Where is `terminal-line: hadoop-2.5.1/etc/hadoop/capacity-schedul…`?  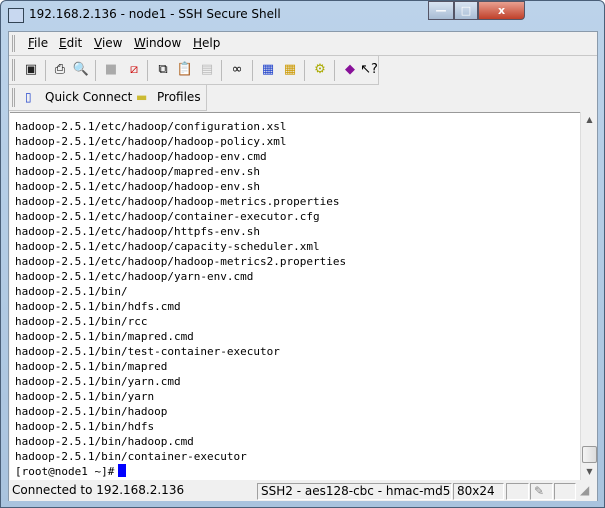 terminal-line: hadoop-2.5.1/etc/hadoop/capacity-schedul… is located at coordinates (167, 246).